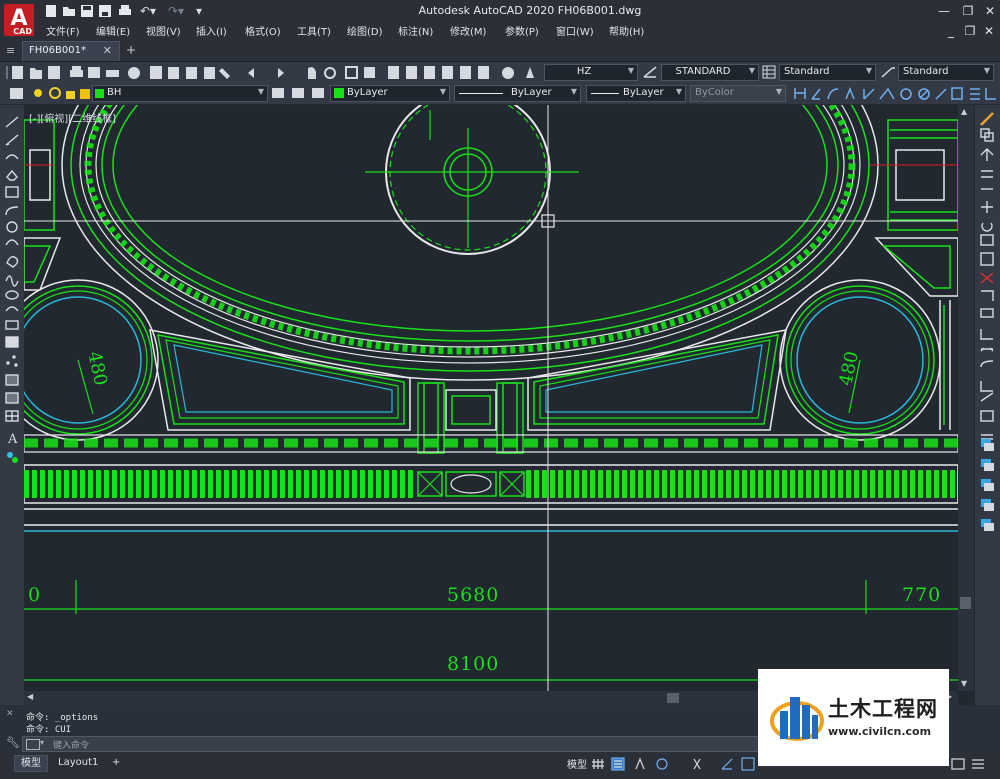 The image size is (1000, 779). Describe the element at coordinates (105, 11) in the screenshot. I see `save-as-icon` at that location.